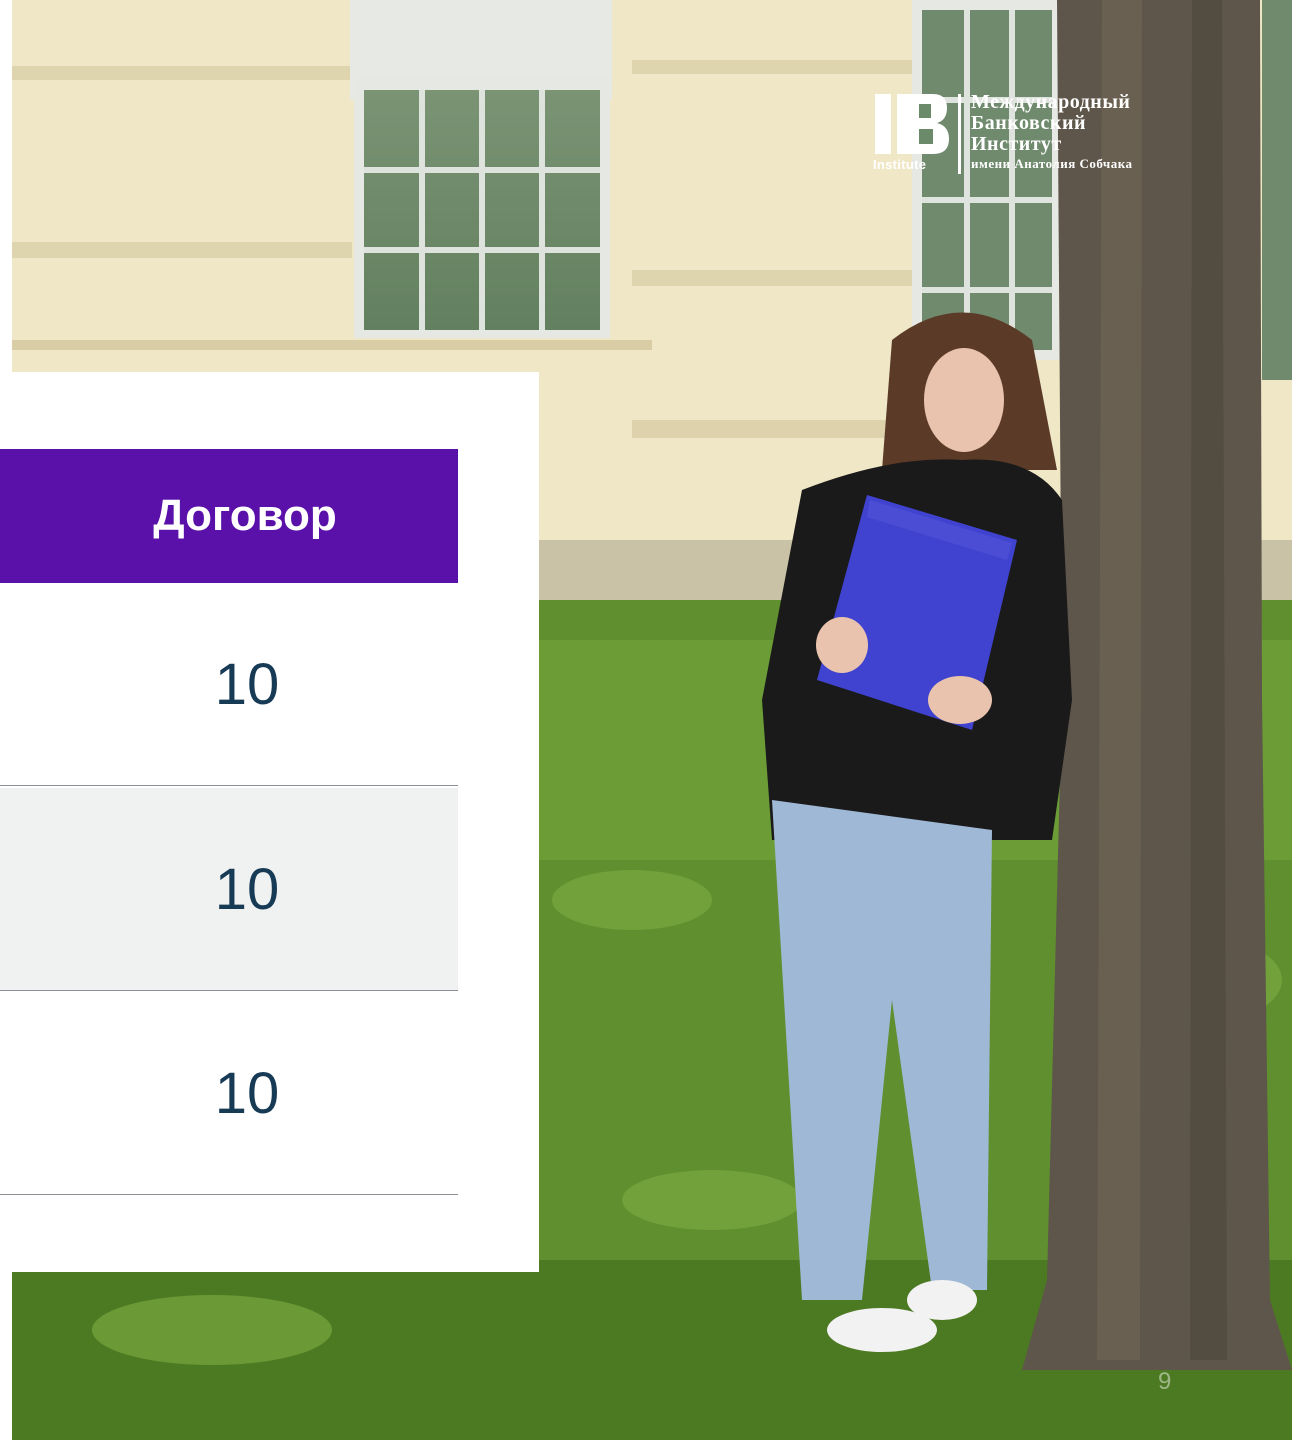  Describe the element at coordinates (1165, 1381) in the screenshot. I see `page-number: 9` at that location.